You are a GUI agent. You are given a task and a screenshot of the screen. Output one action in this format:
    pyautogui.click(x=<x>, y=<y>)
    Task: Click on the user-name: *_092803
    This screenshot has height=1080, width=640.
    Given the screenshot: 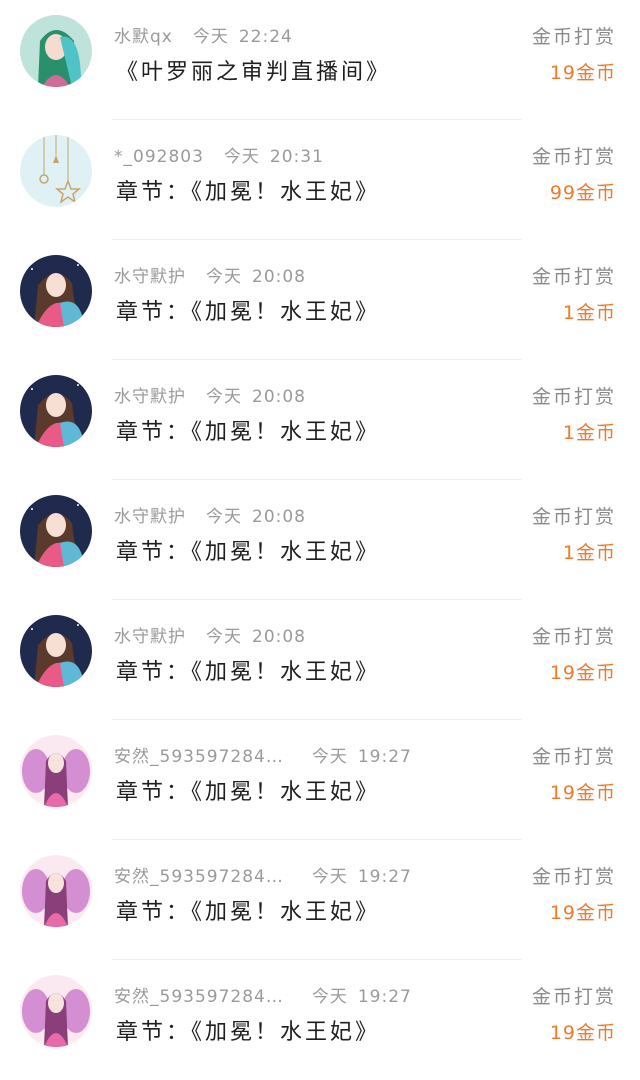 What is the action you would take?
    pyautogui.click(x=159, y=157)
    